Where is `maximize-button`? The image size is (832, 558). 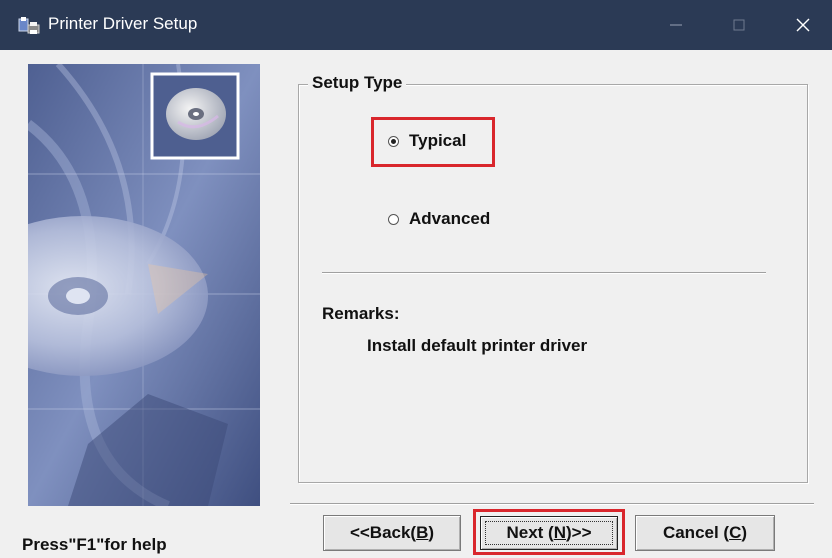 maximize-button is located at coordinates (739, 25).